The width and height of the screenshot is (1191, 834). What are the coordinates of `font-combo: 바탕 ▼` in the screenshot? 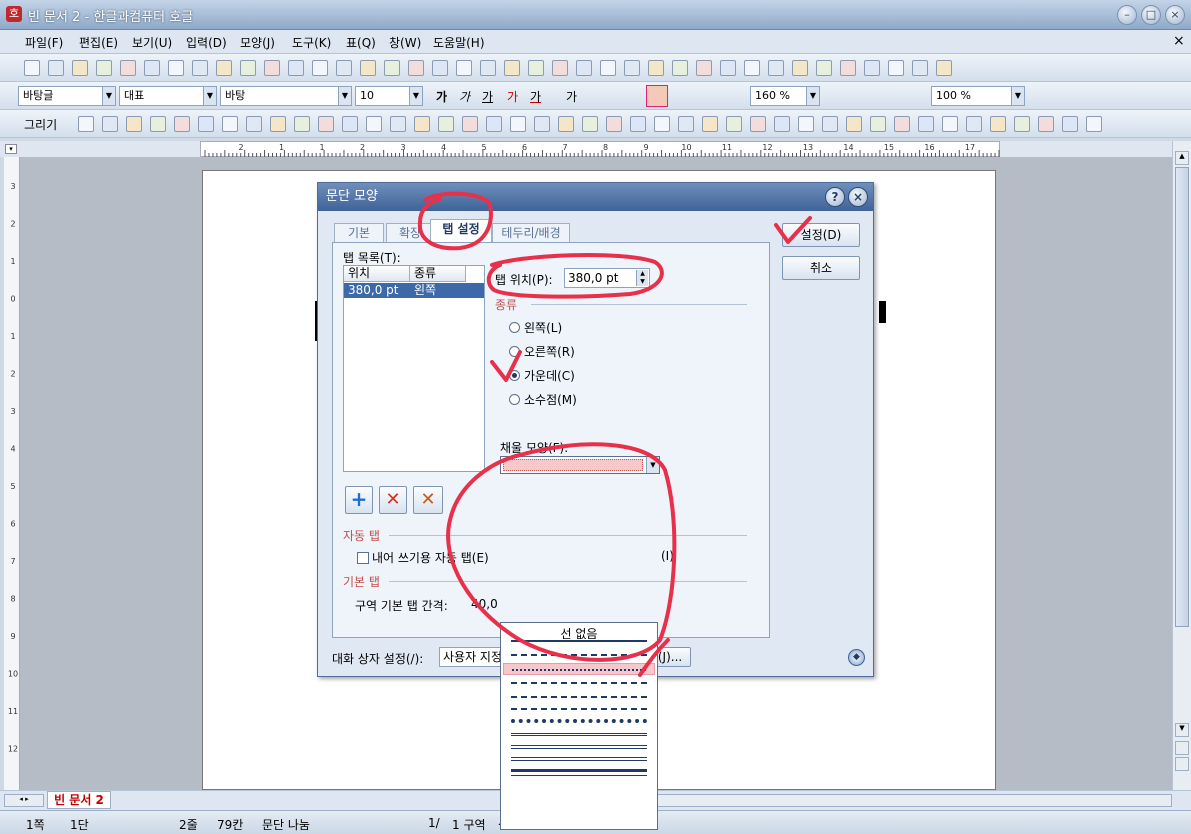 It's located at (286, 96).